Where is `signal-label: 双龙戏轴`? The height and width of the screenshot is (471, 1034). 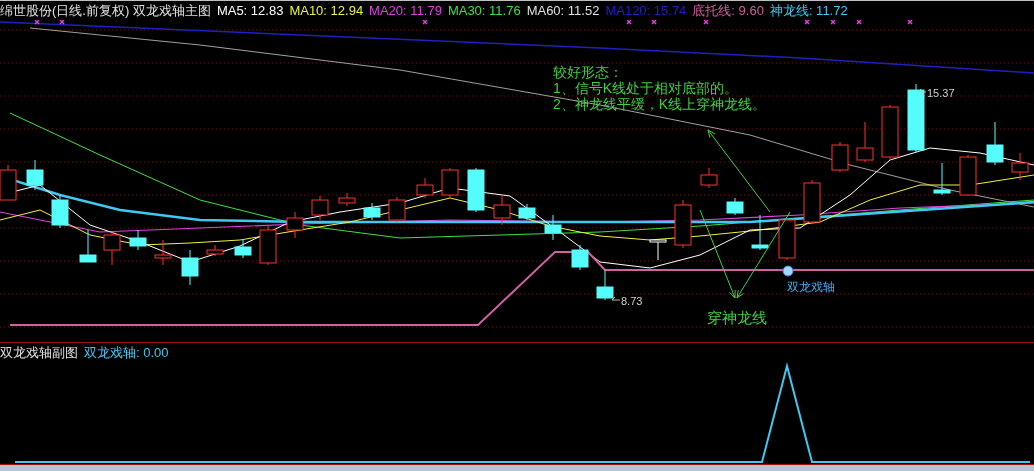
signal-label: 双龙戏轴 is located at coordinates (811, 287).